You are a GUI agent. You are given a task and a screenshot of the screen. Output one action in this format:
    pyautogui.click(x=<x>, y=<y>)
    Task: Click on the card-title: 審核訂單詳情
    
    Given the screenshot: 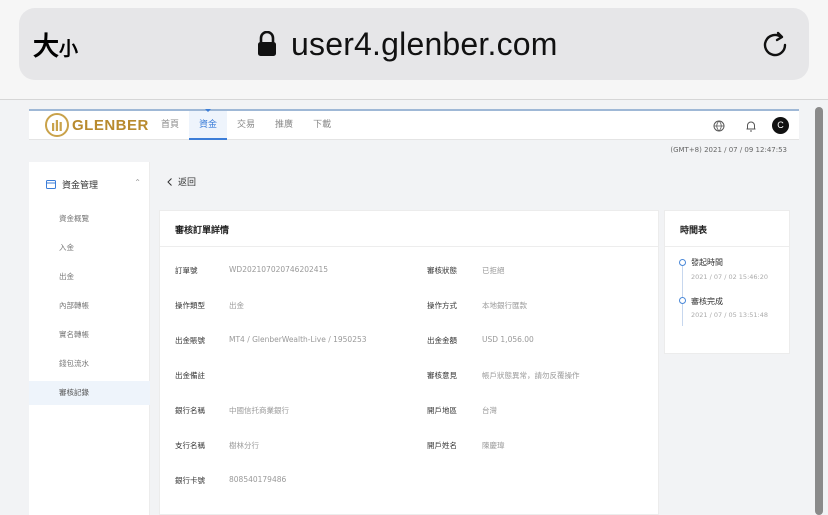 What is the action you would take?
    pyautogui.click(x=202, y=231)
    